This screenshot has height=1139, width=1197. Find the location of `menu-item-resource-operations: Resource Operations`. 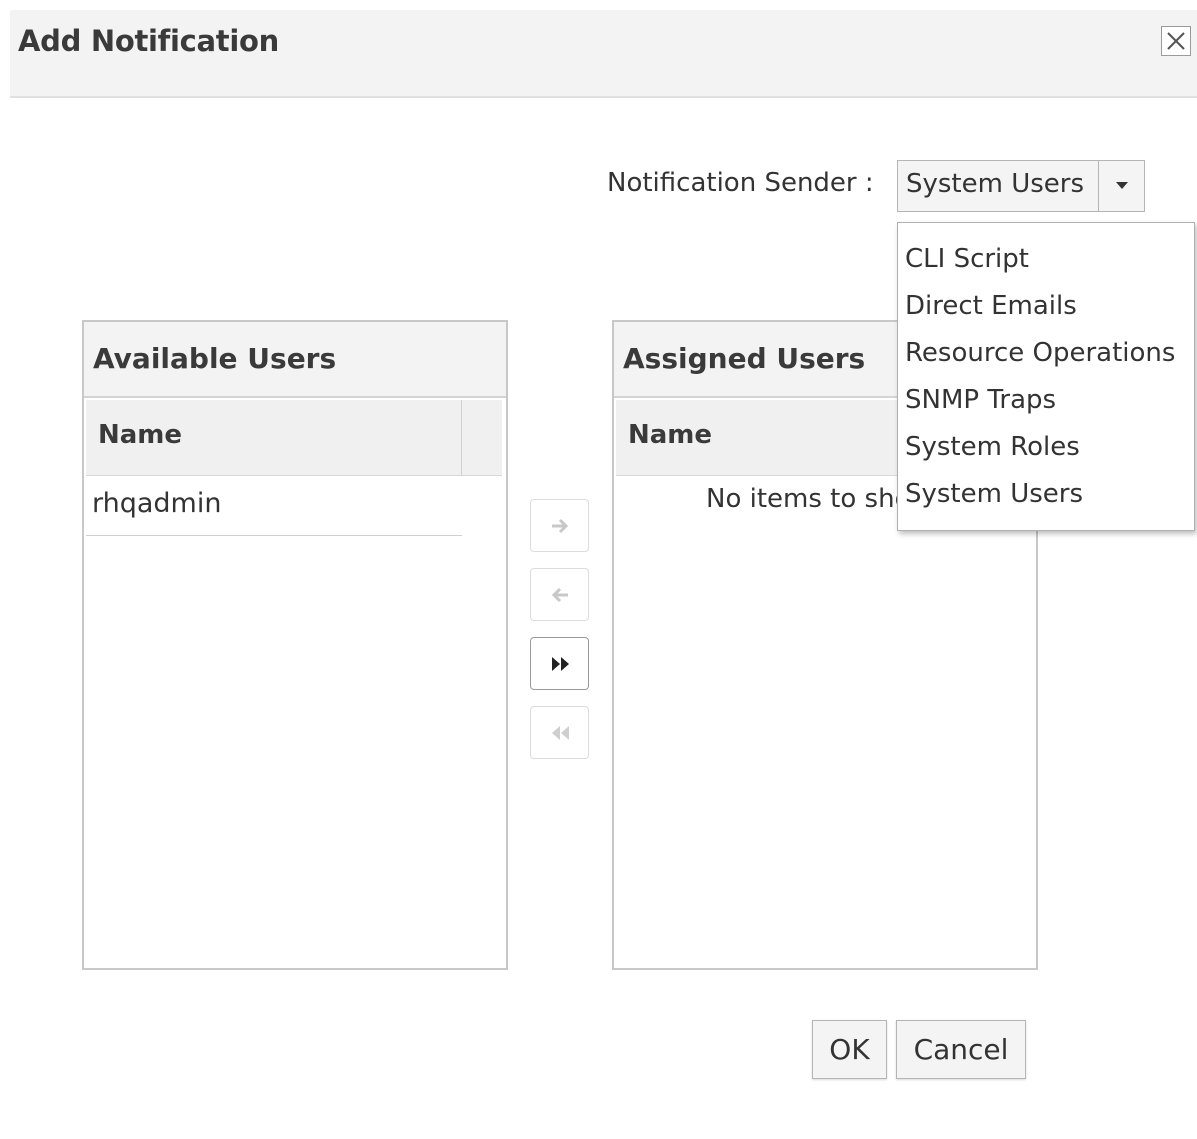

menu-item-resource-operations: Resource Operations is located at coordinates (1046, 353).